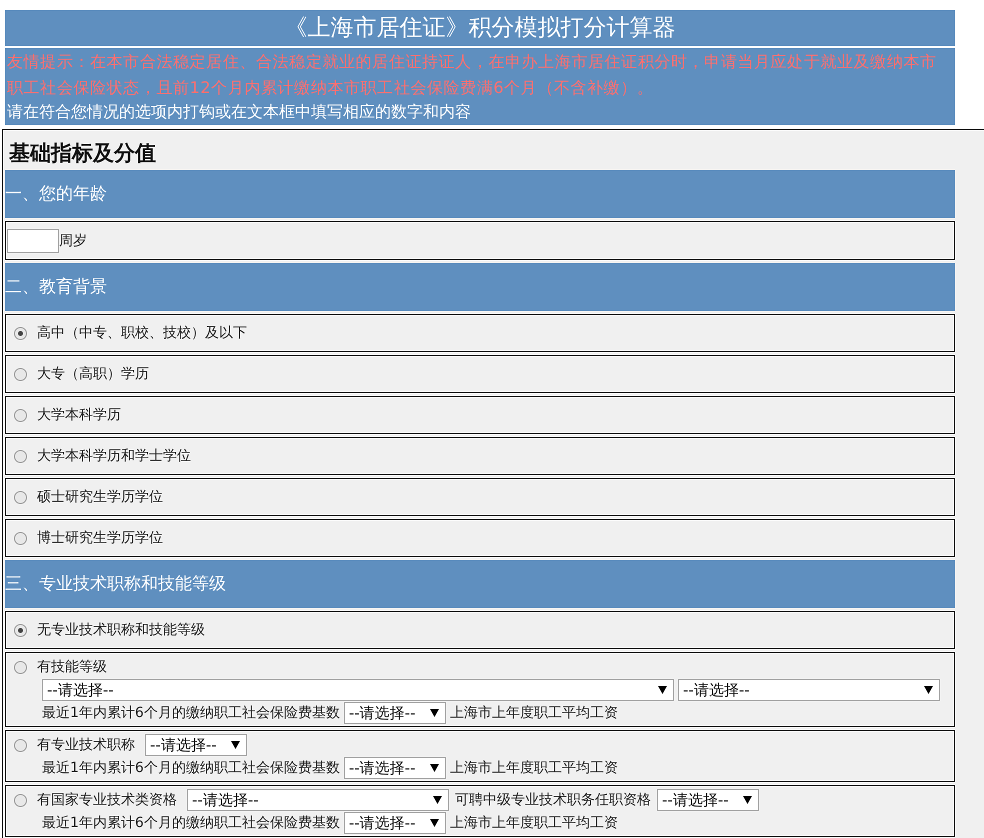 This screenshot has height=838, width=984. Describe the element at coordinates (480, 240) in the screenshot. I see `option-row: 周岁` at that location.